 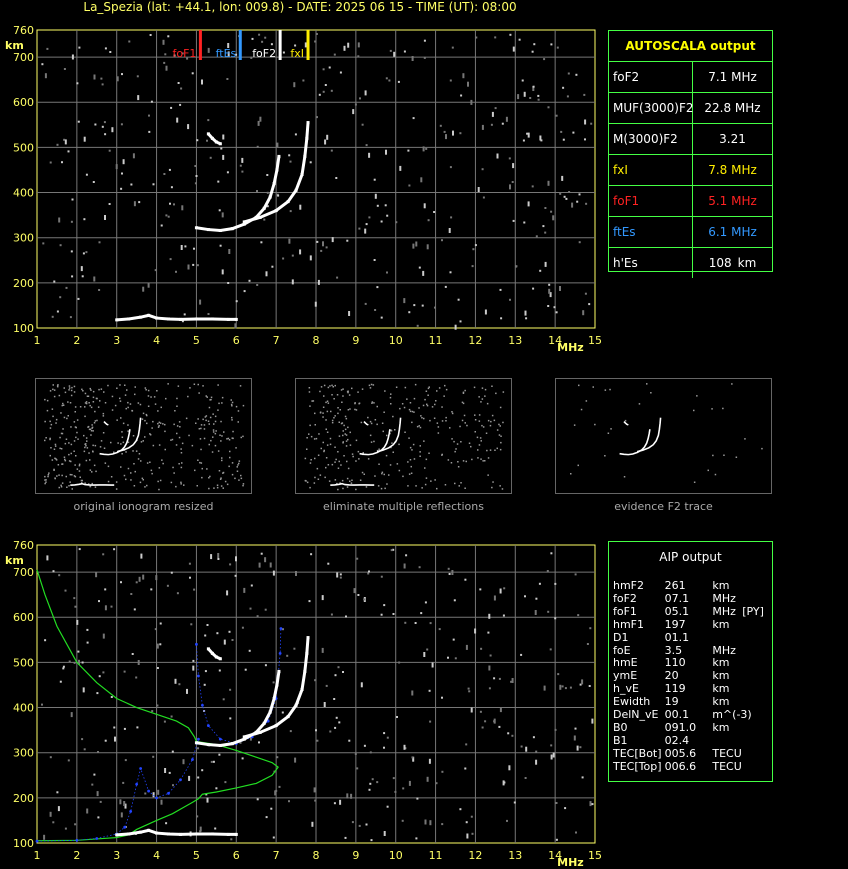 I want to click on aip-title: AIP output, so click(x=690, y=557).